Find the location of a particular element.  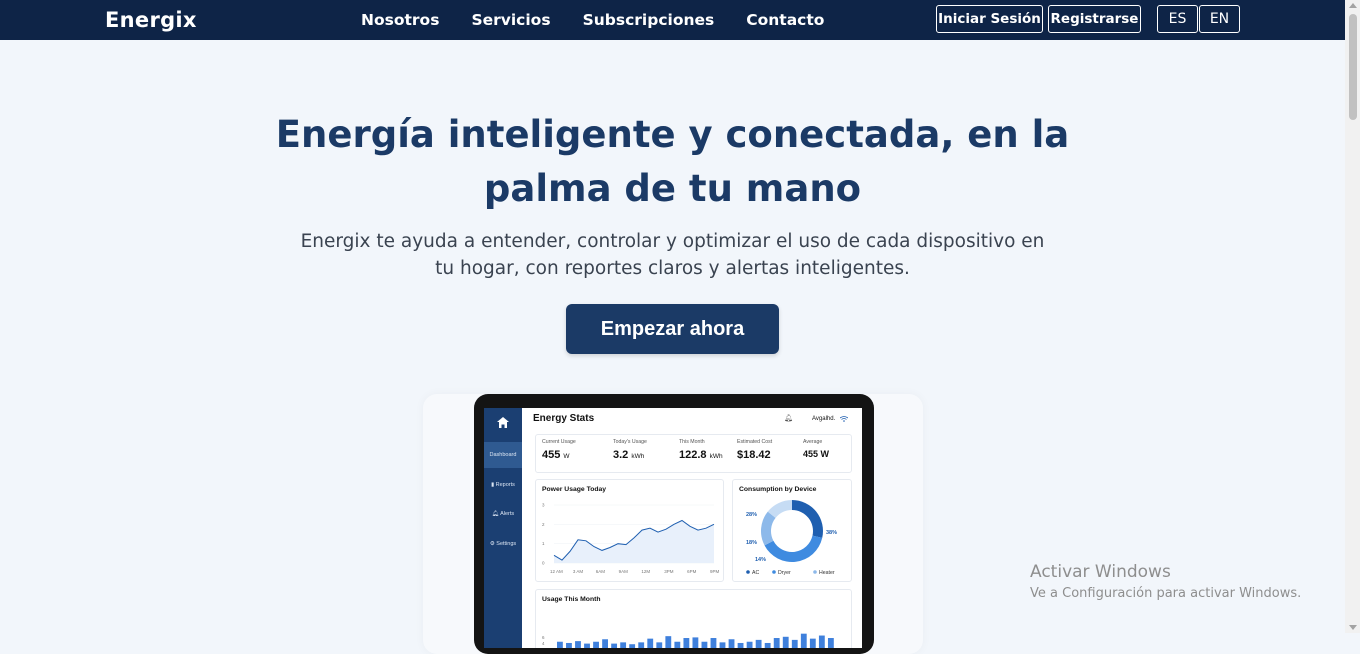

x-tick-label: 12 AM is located at coordinates (556, 571).